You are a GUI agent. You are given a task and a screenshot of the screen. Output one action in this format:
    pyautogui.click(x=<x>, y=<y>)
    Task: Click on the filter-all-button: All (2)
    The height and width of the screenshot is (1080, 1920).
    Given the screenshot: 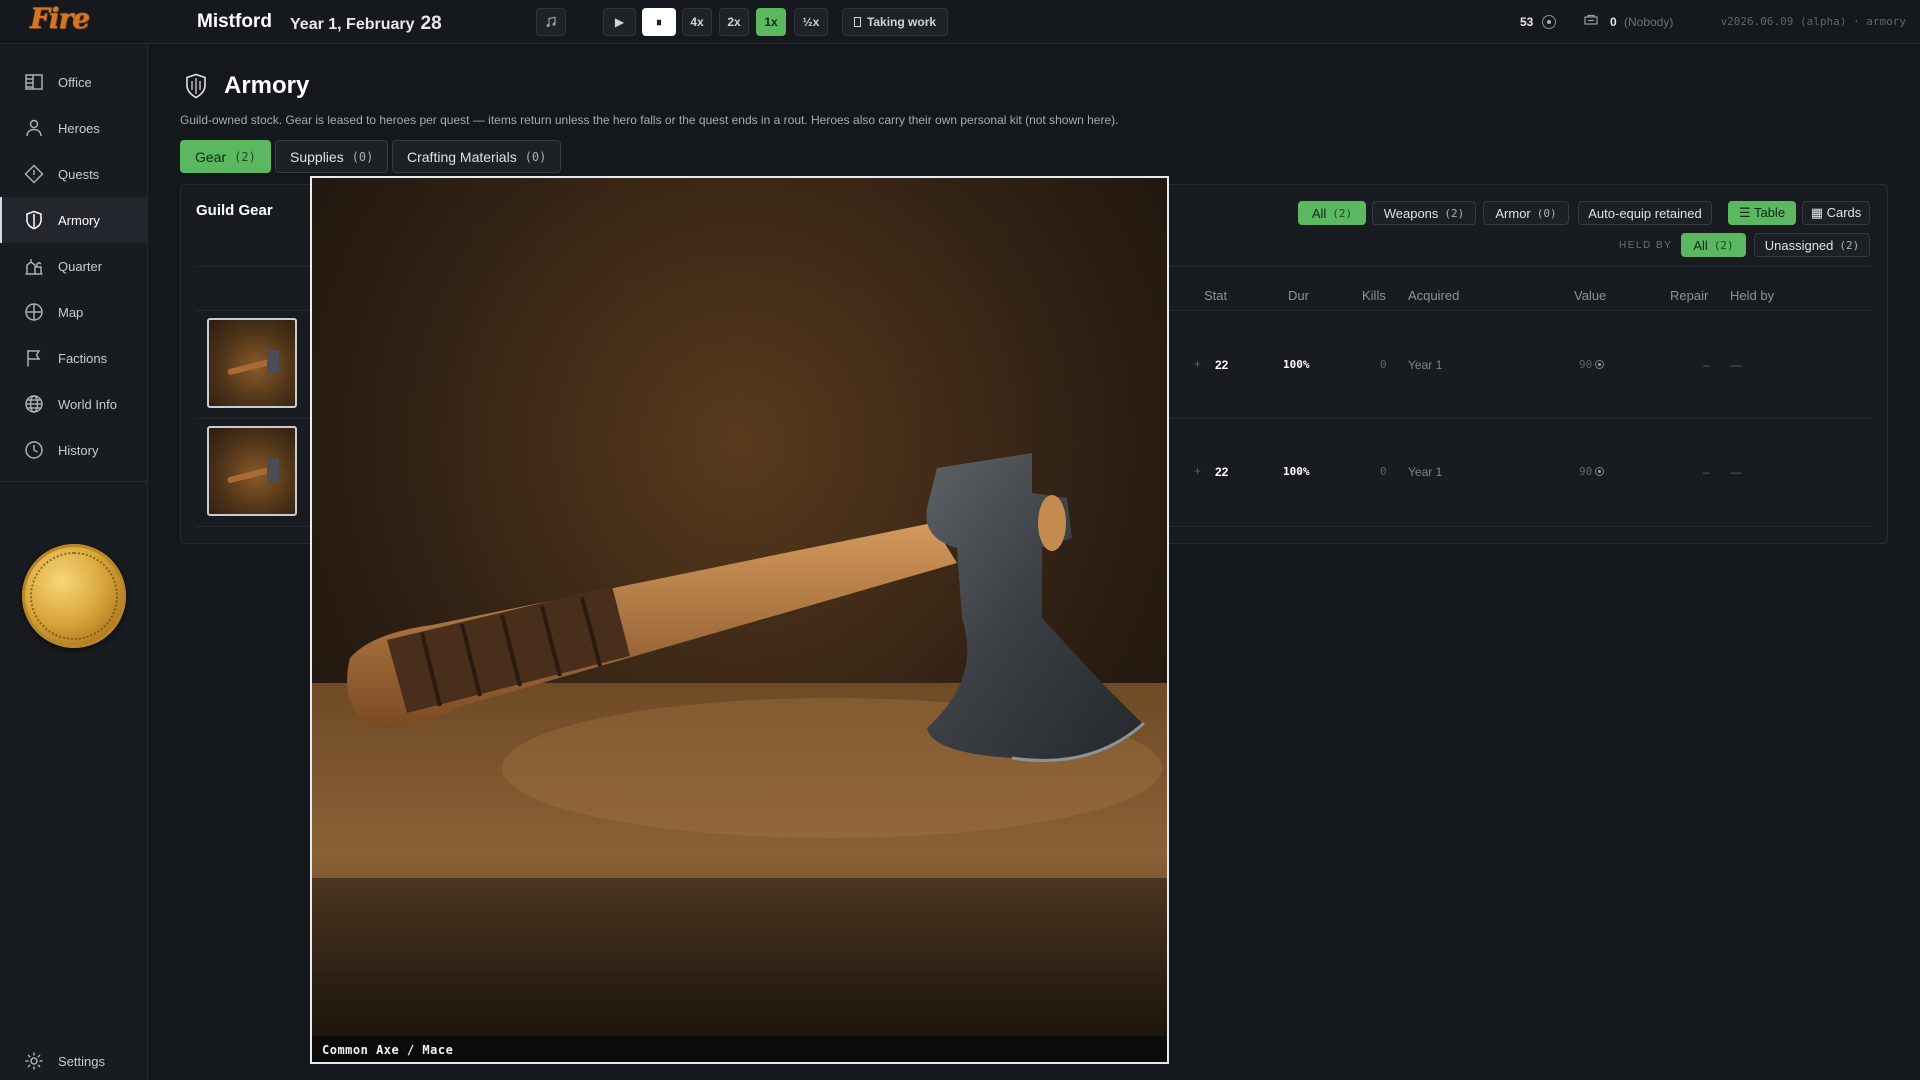 What is the action you would take?
    pyautogui.click(x=1332, y=213)
    